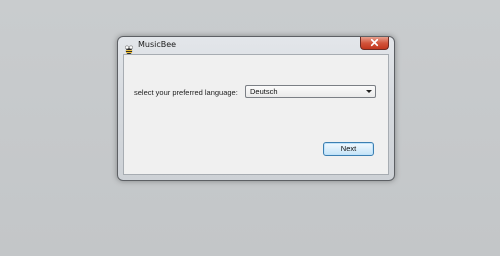  Describe the element at coordinates (186, 92) in the screenshot. I see `language-label: select your preferred language:` at that location.